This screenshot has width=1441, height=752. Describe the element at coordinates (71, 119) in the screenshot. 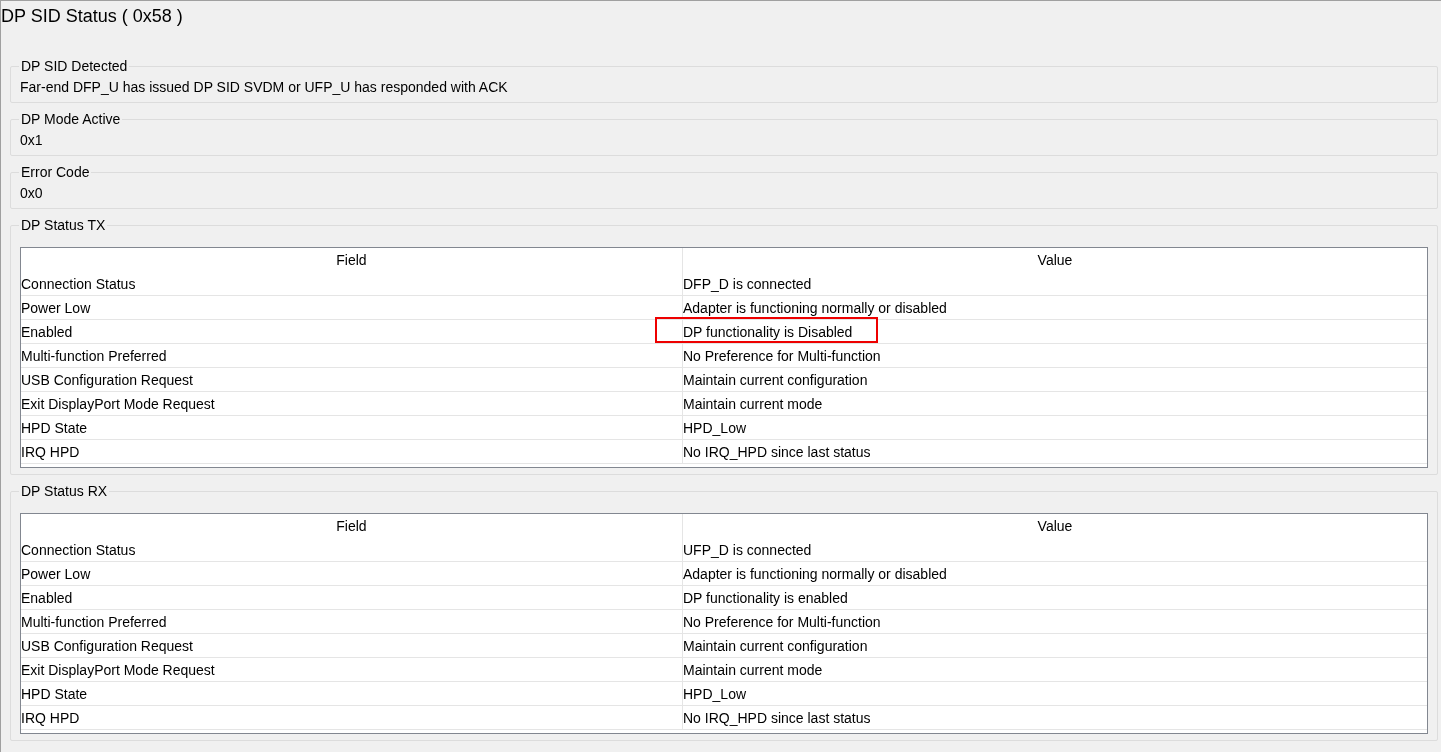

I see `group-label: DP Mode Active` at that location.